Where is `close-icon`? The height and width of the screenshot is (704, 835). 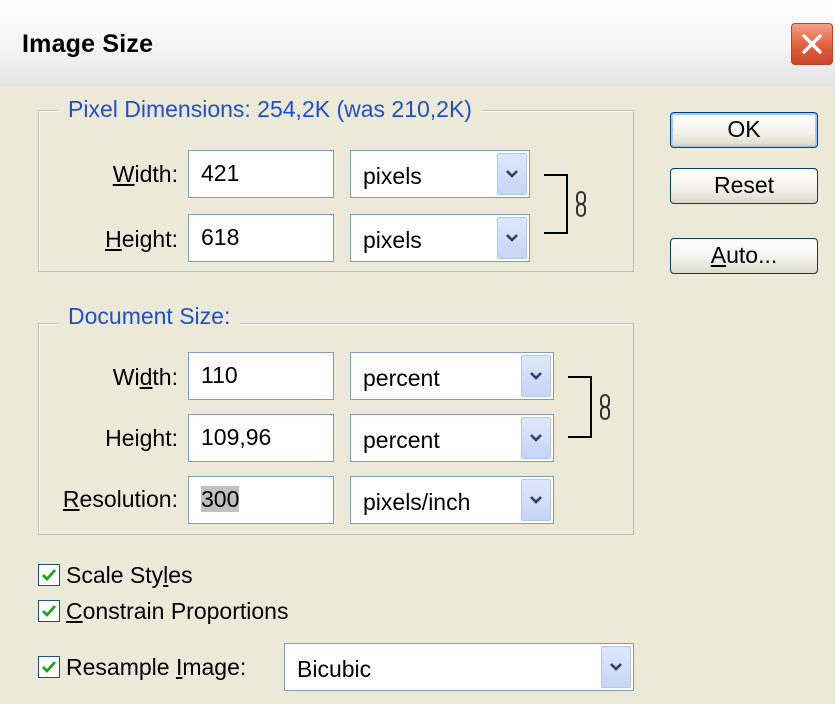 close-icon is located at coordinates (812, 44).